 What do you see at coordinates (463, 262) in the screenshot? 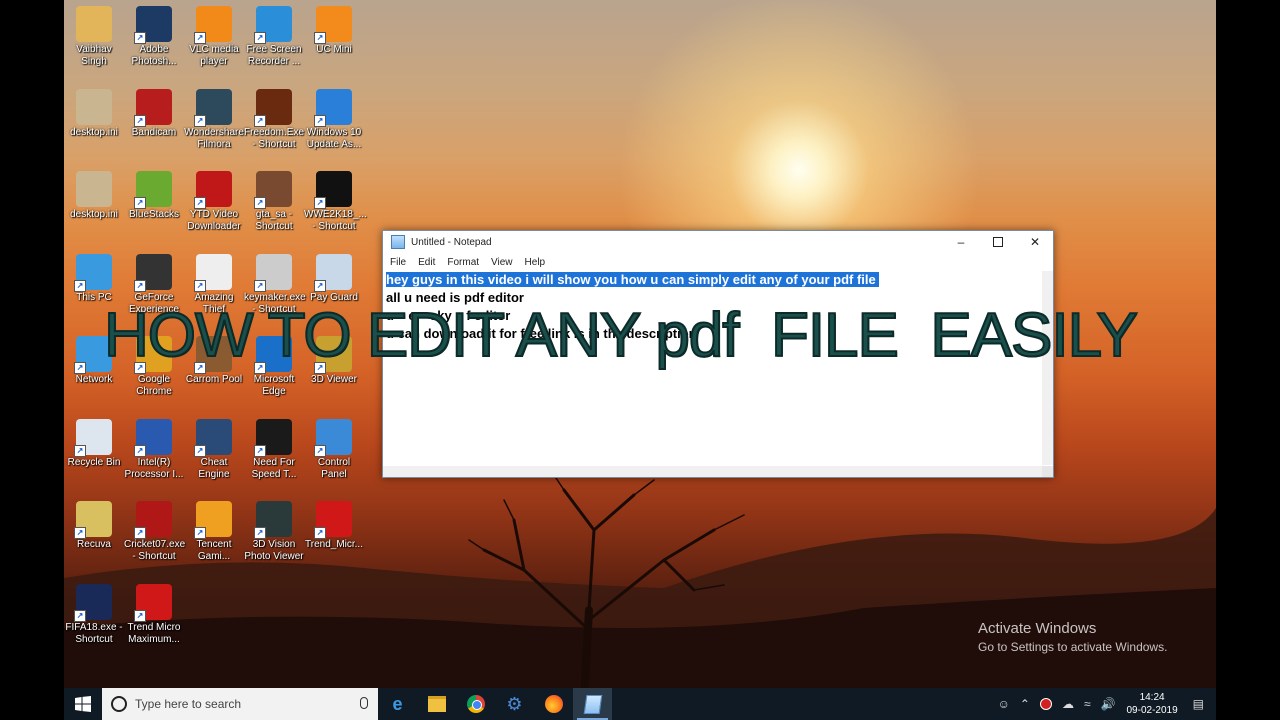
I see `menu-format: Format` at bounding box center [463, 262].